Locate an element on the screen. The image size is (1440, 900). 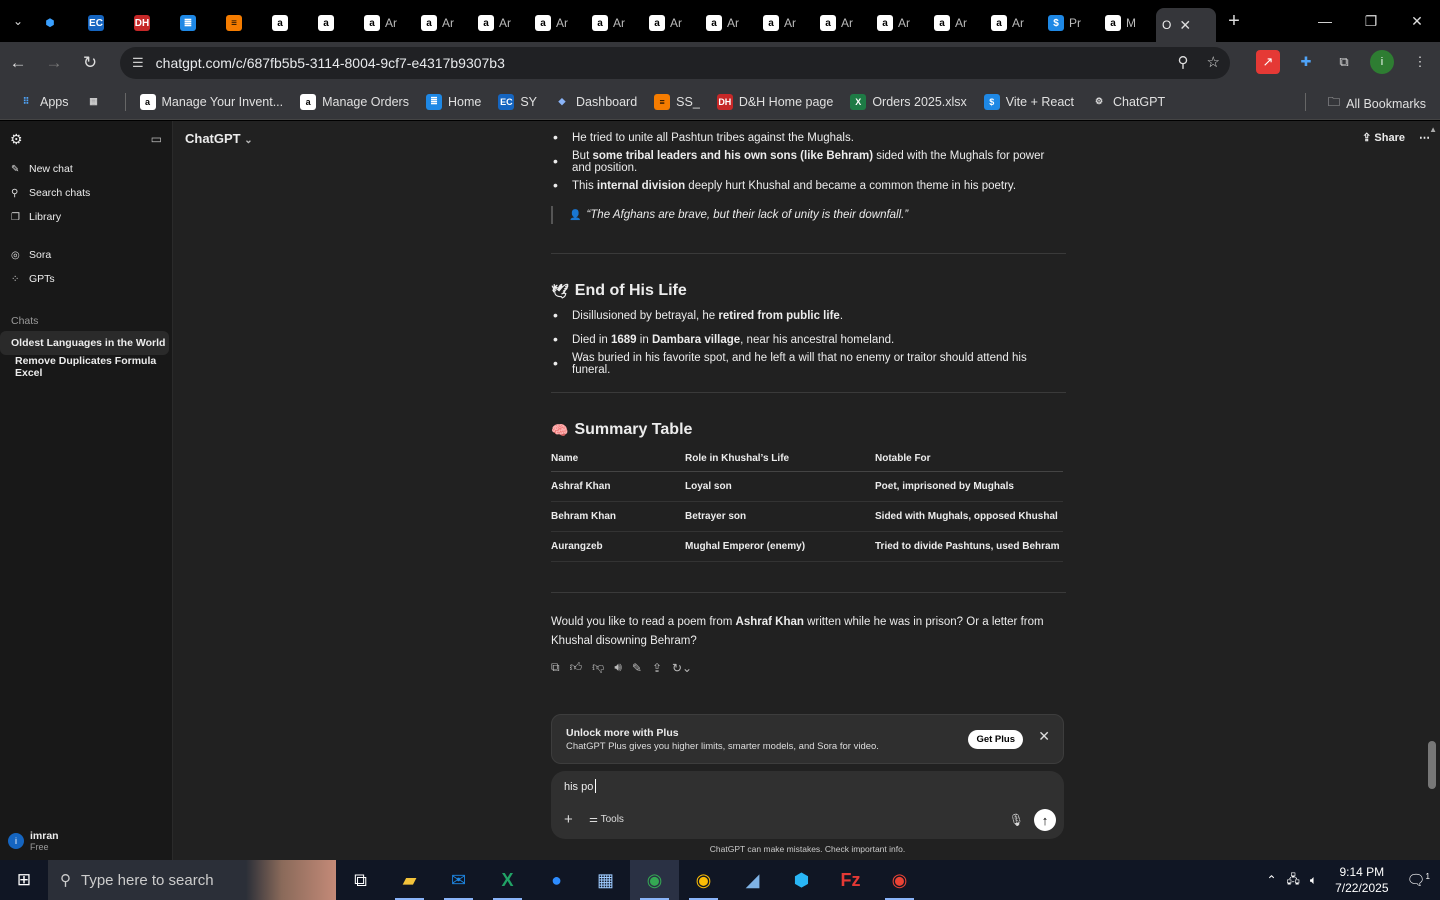
tab-close-icon: ✕ is located at coordinates (1185, 25).